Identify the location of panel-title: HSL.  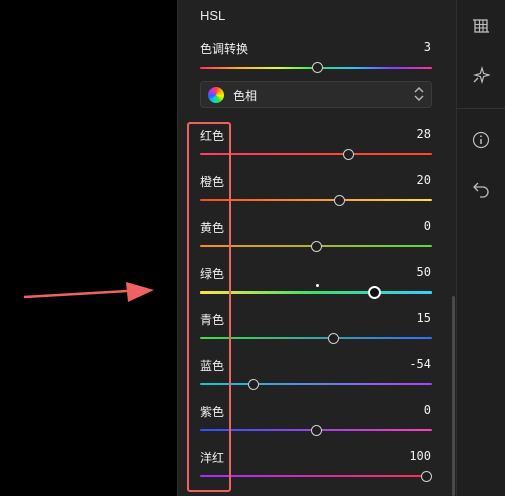
(213, 15).